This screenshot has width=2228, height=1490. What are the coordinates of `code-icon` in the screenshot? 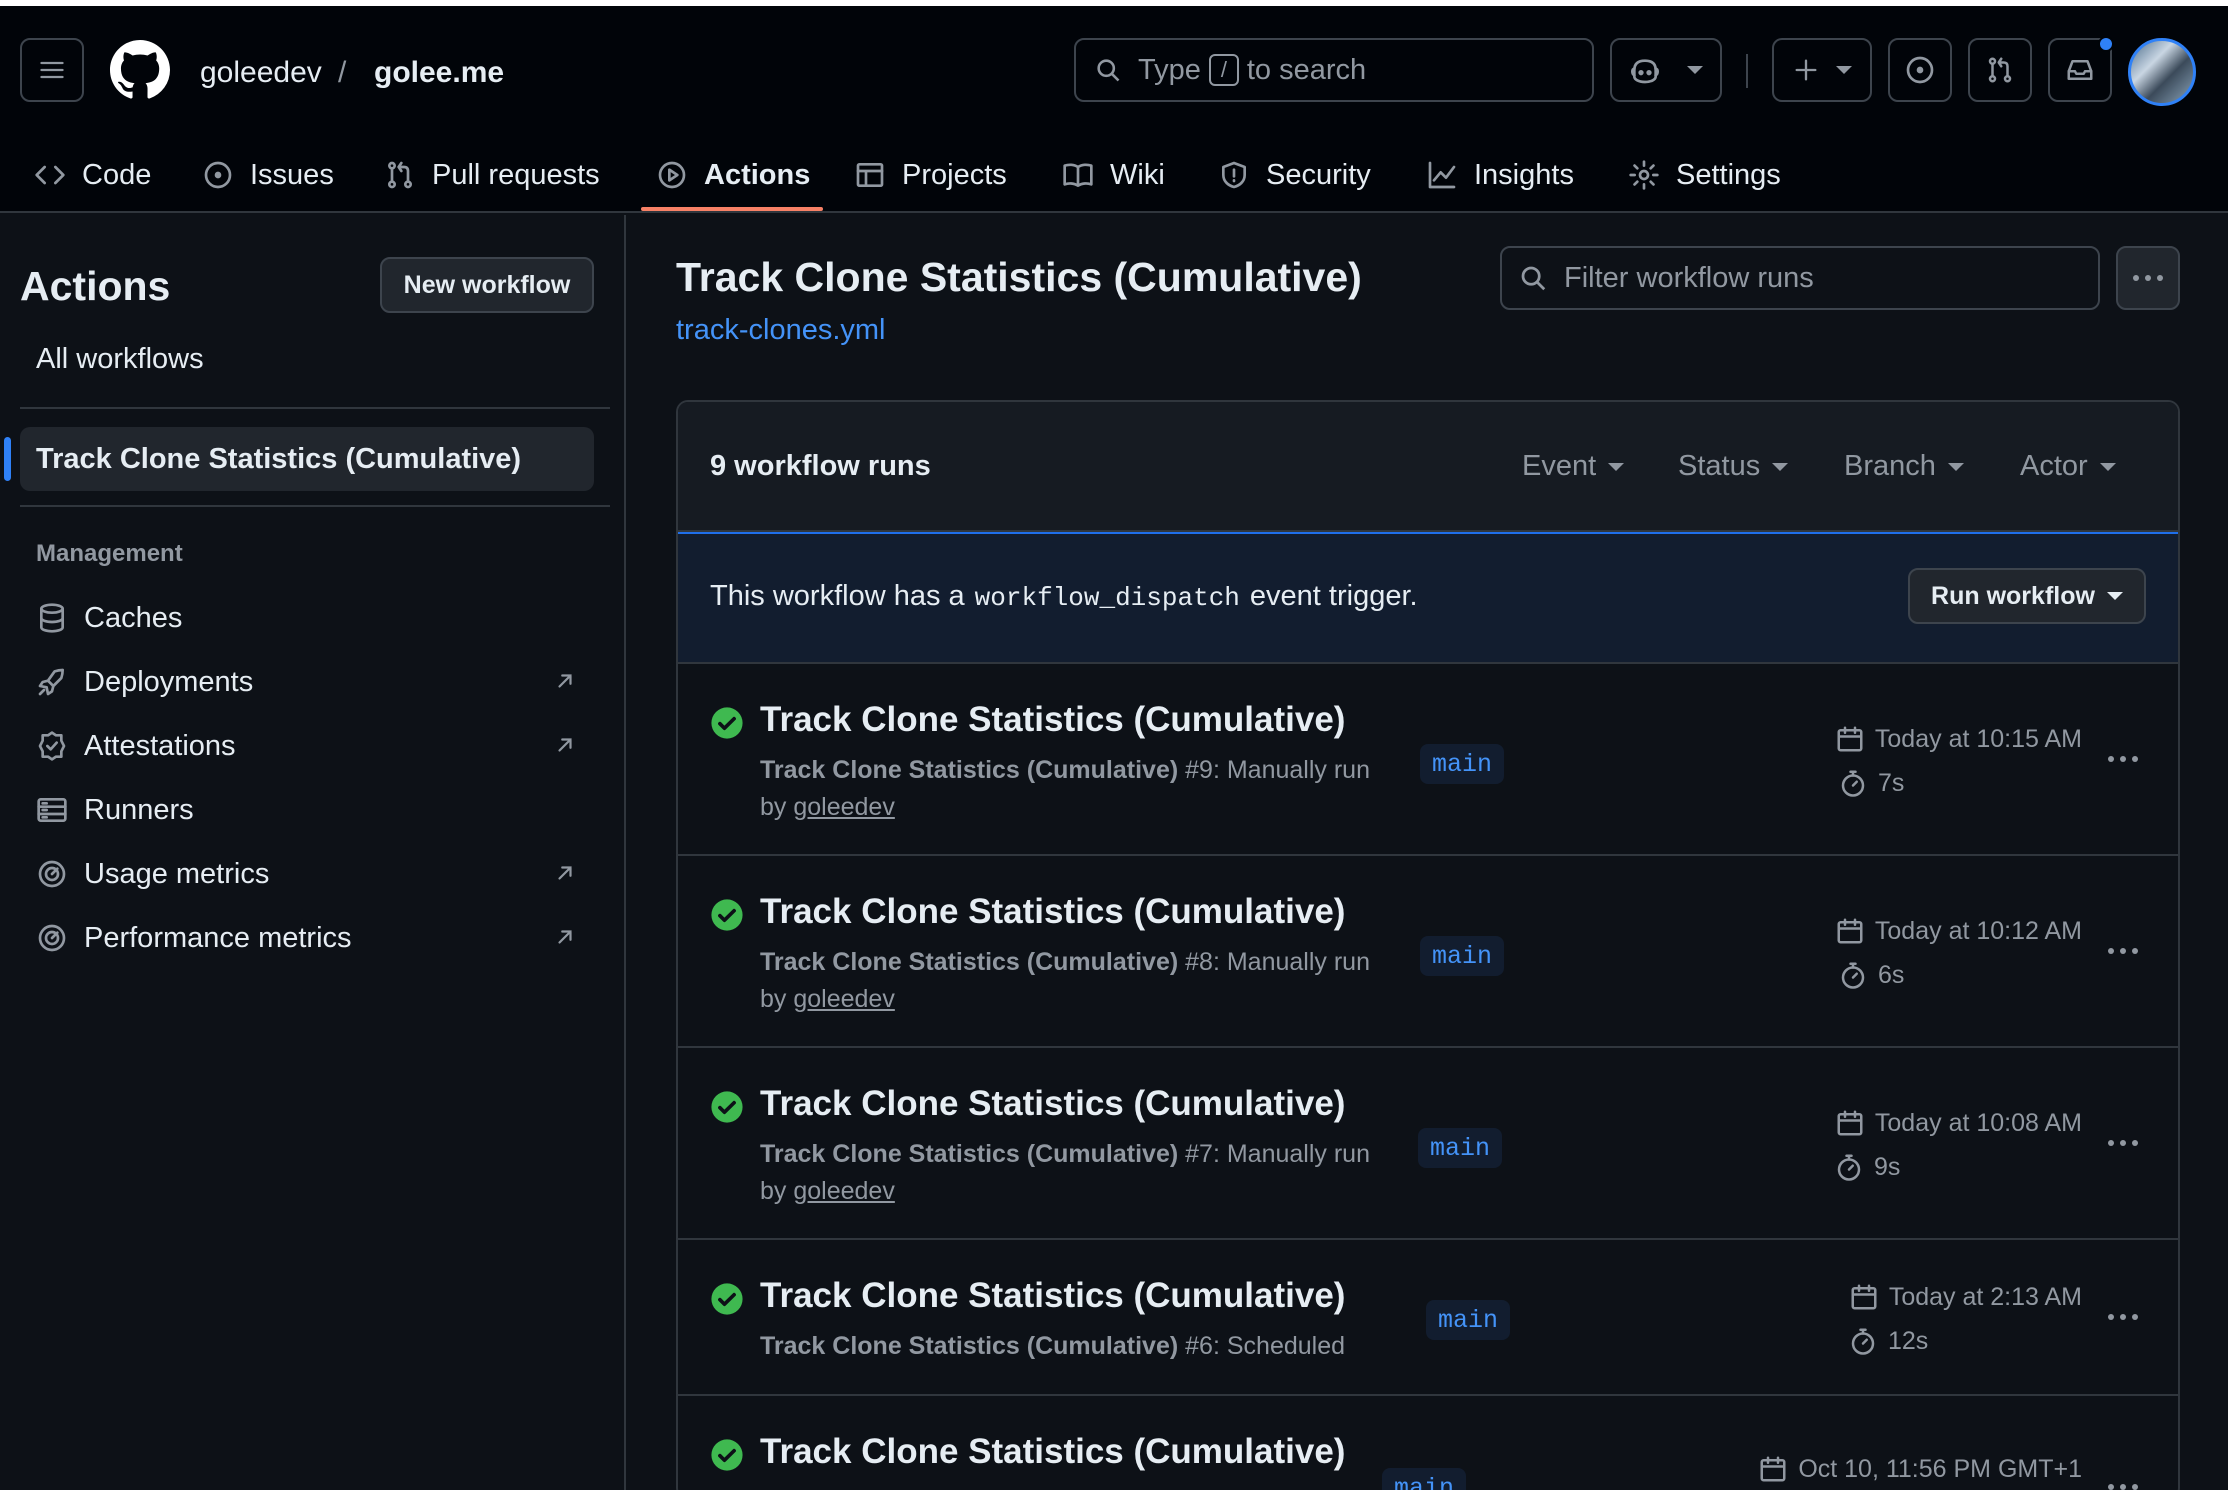 It's located at (50, 175).